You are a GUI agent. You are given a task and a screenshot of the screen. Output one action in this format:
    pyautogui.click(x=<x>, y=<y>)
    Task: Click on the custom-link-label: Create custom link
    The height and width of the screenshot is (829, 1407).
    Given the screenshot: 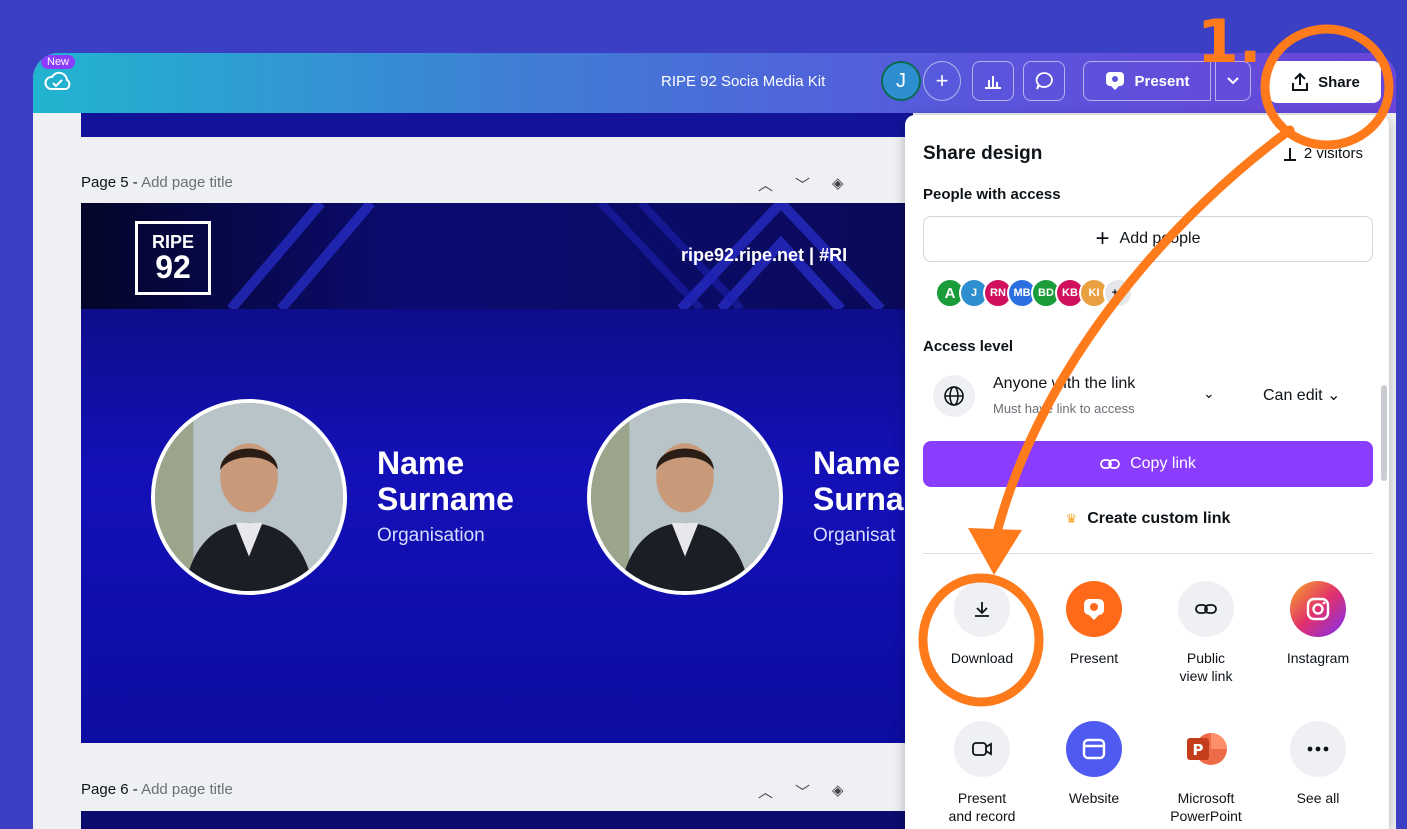 What is the action you would take?
    pyautogui.click(x=1159, y=518)
    